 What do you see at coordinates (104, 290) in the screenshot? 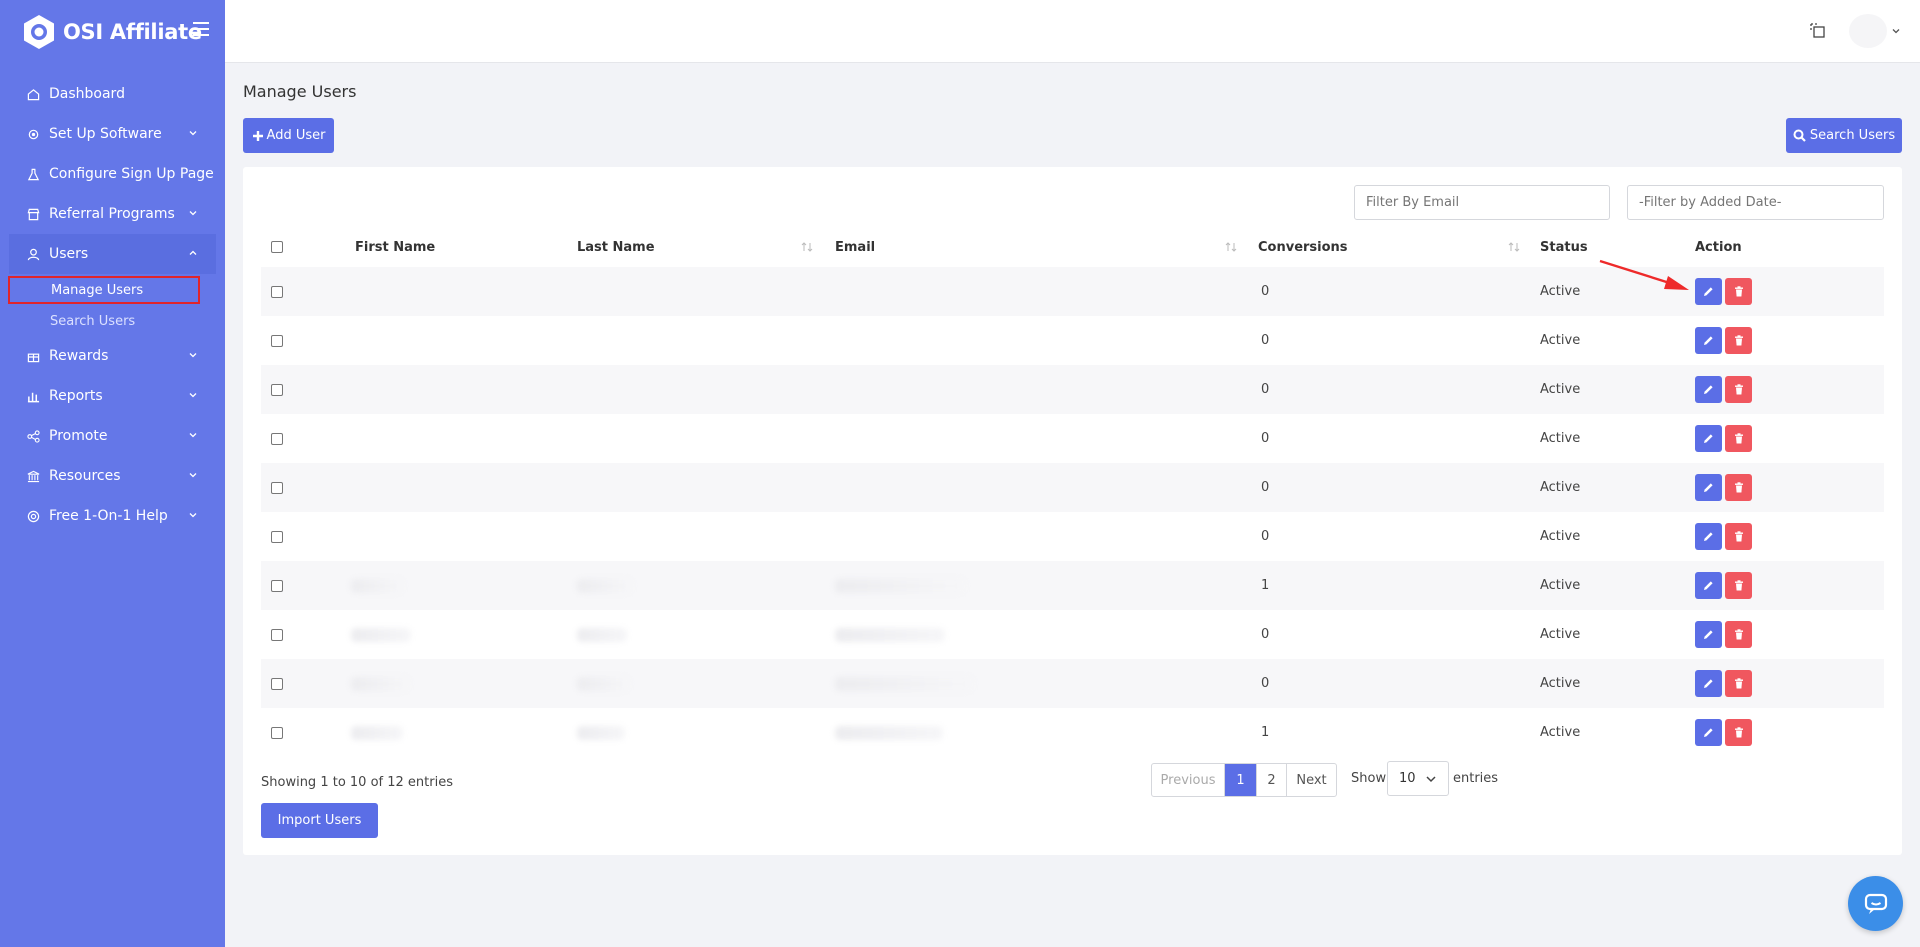
I see `sidebar-subitem-manage-users: Manage Users` at bounding box center [104, 290].